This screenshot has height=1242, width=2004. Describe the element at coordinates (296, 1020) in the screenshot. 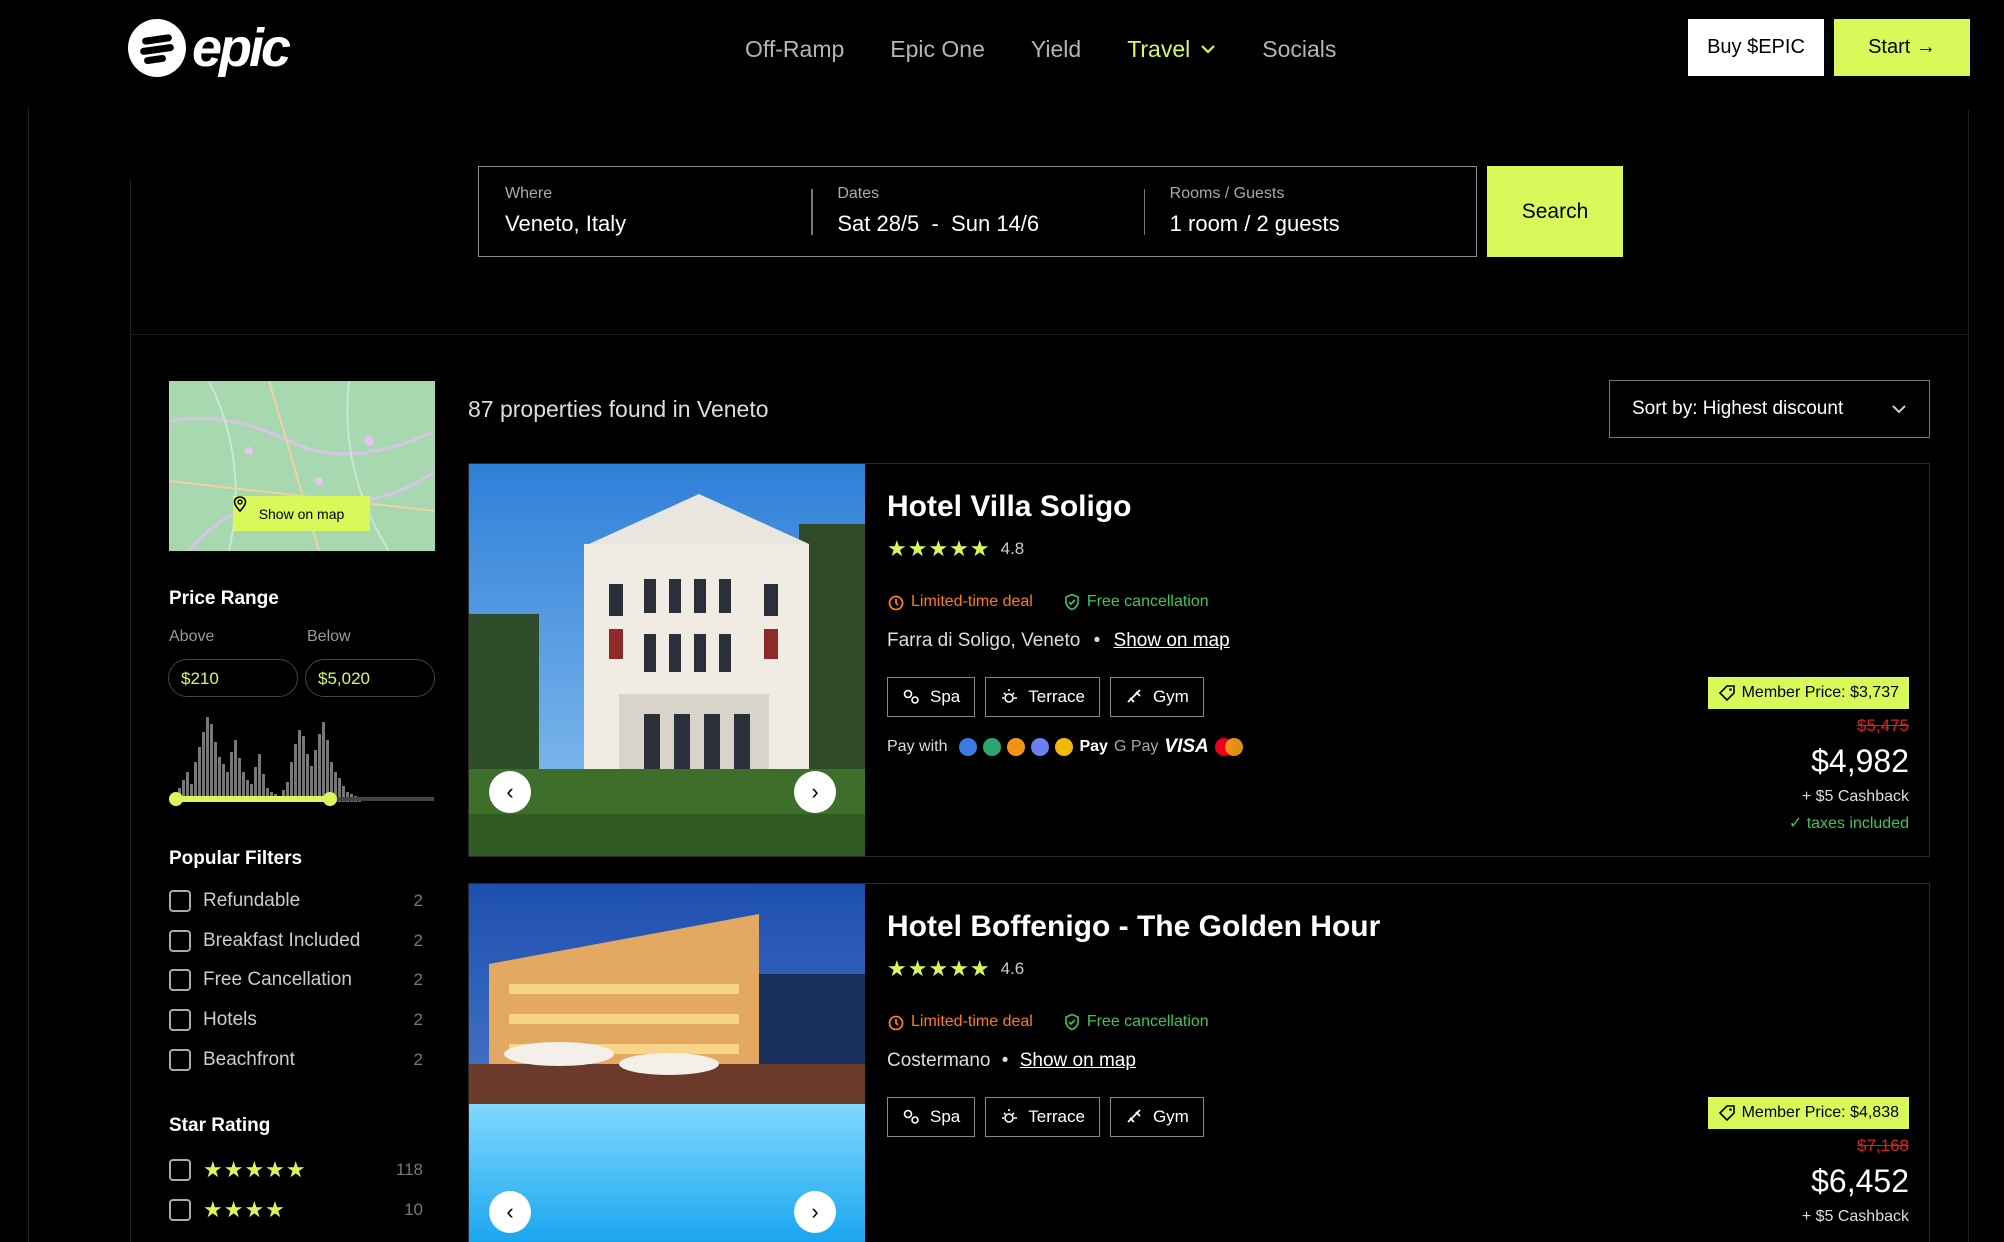

I see `filter-hotels: Hotels 2` at that location.